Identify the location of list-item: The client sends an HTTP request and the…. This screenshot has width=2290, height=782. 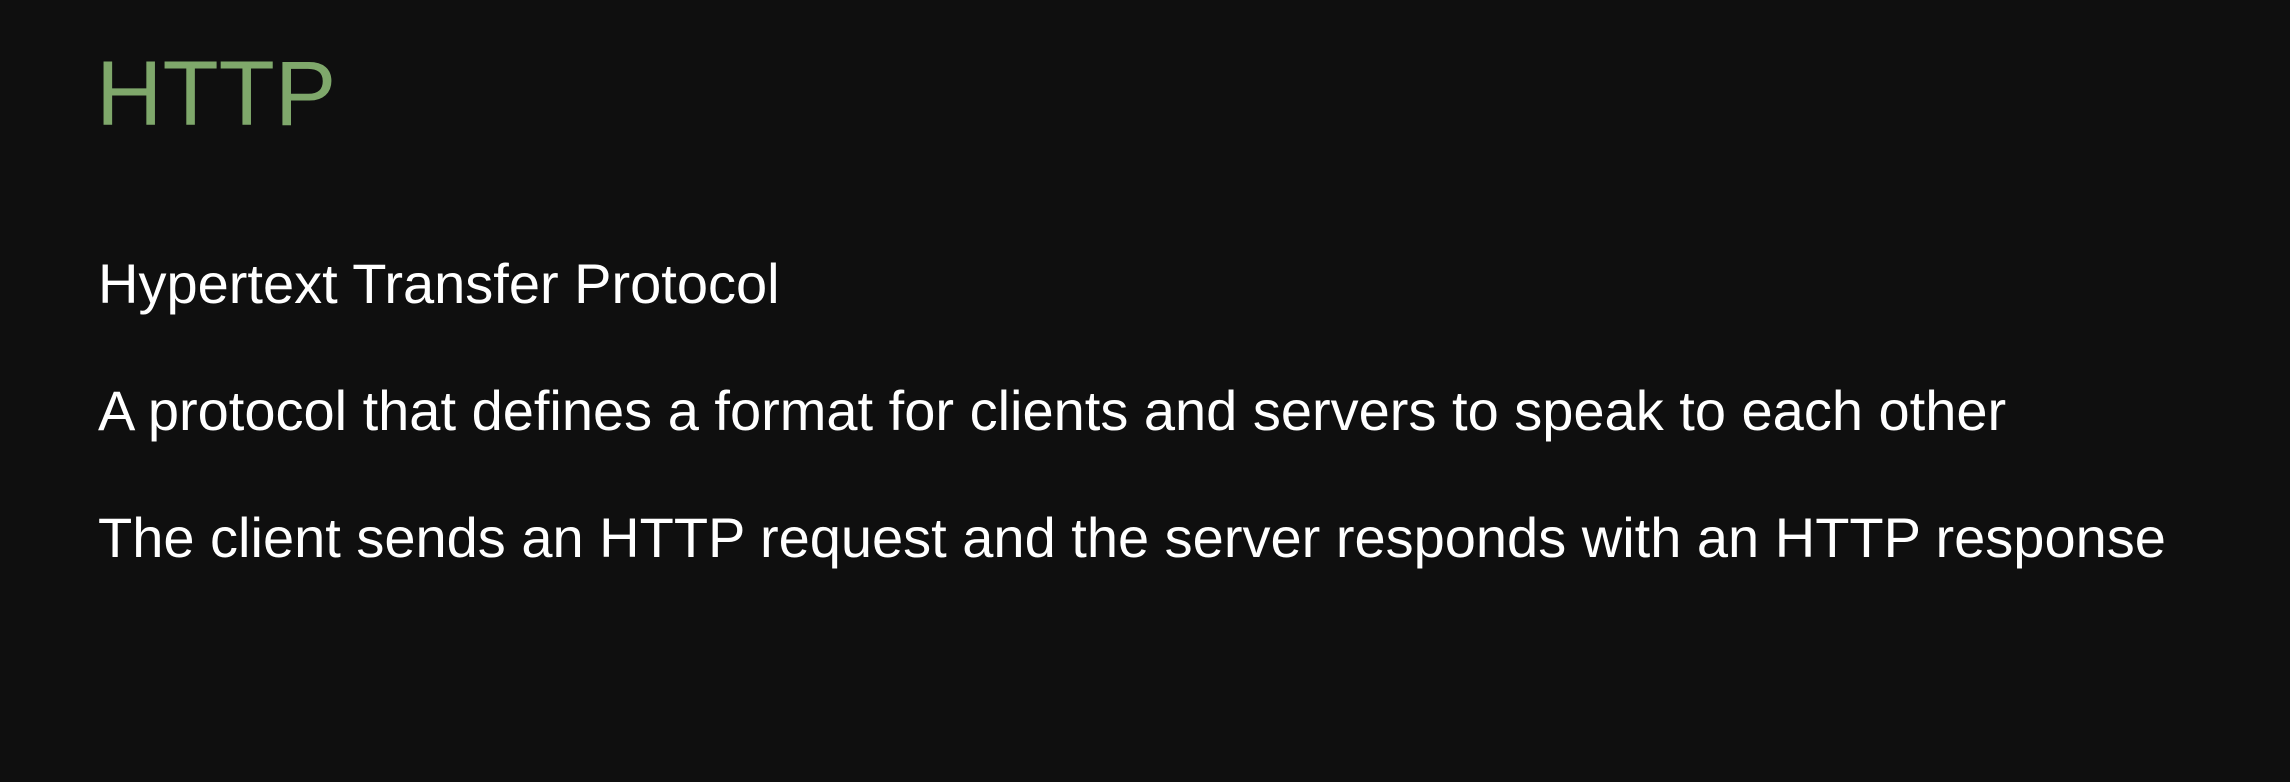
(1132, 537).